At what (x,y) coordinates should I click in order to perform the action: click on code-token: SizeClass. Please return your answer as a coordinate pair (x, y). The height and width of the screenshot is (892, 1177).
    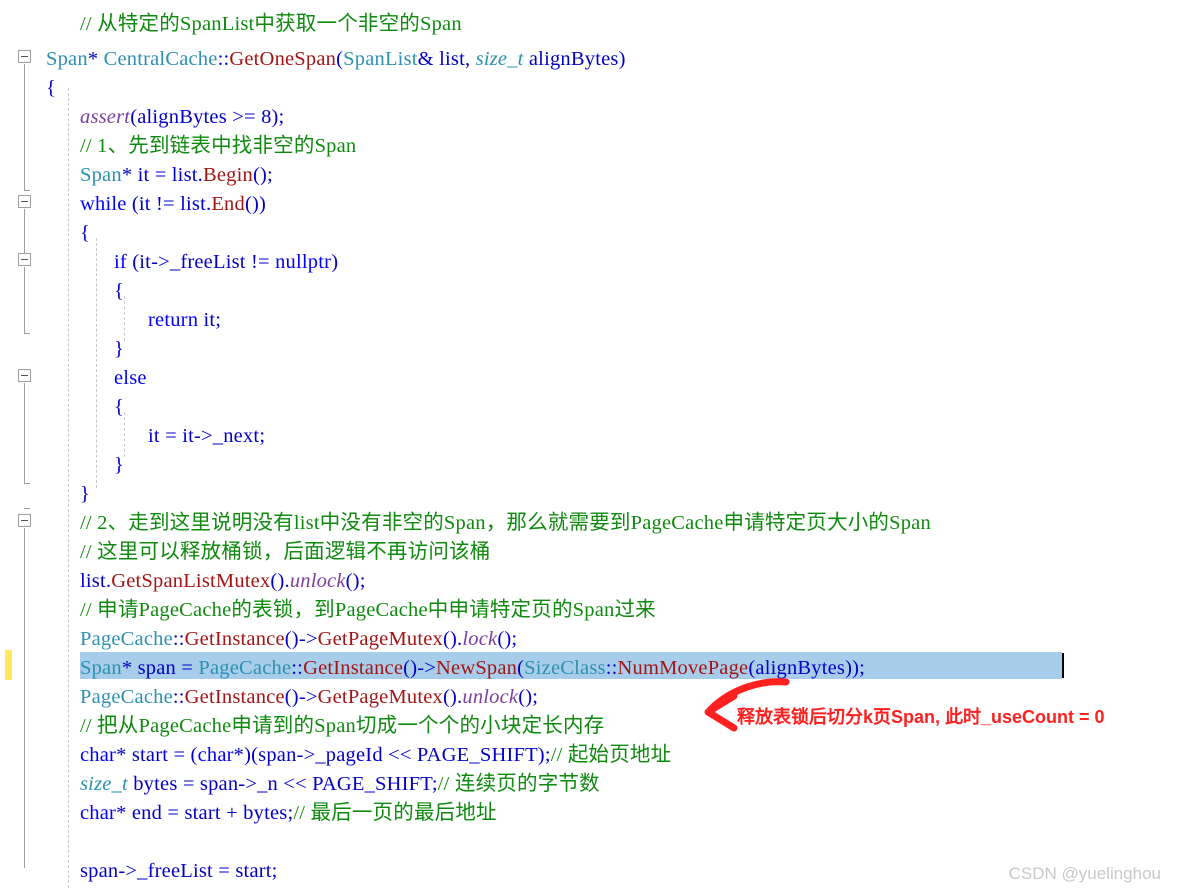
    Looking at the image, I should click on (565, 668).